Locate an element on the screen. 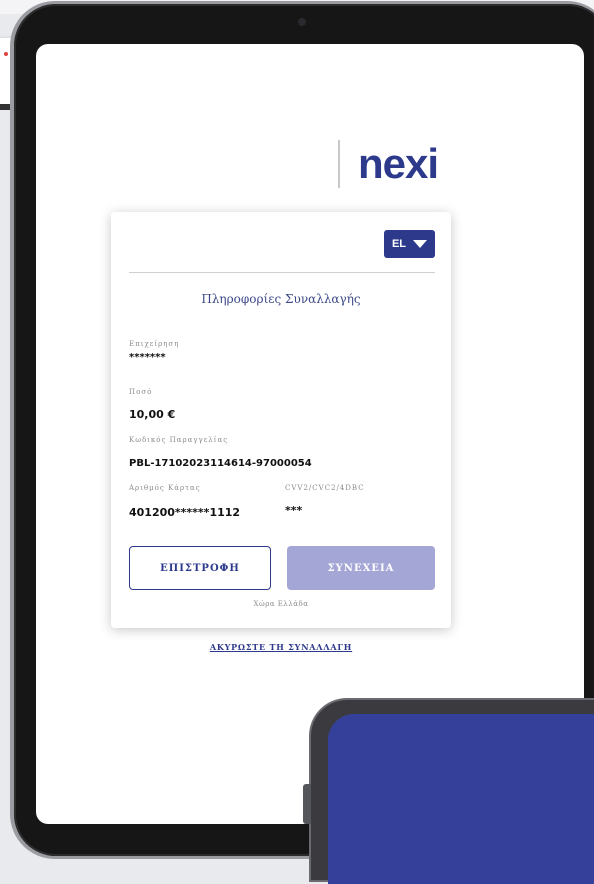 Image resolution: width=594 pixels, height=884 pixels. language-value: EL is located at coordinates (399, 244).